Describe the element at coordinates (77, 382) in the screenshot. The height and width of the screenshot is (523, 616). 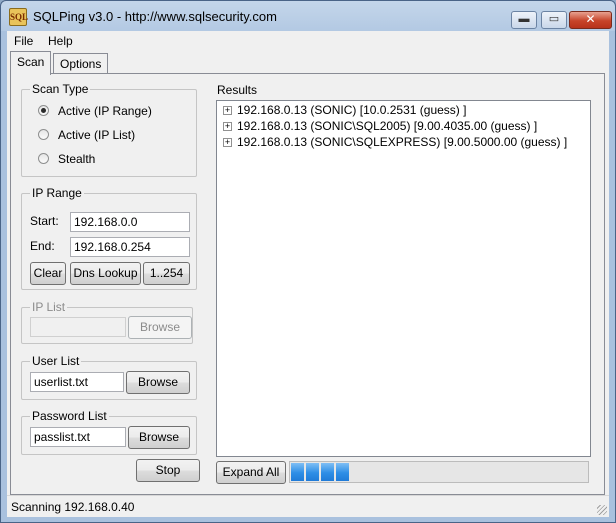
I see `user-list-input: userlist.txt` at that location.